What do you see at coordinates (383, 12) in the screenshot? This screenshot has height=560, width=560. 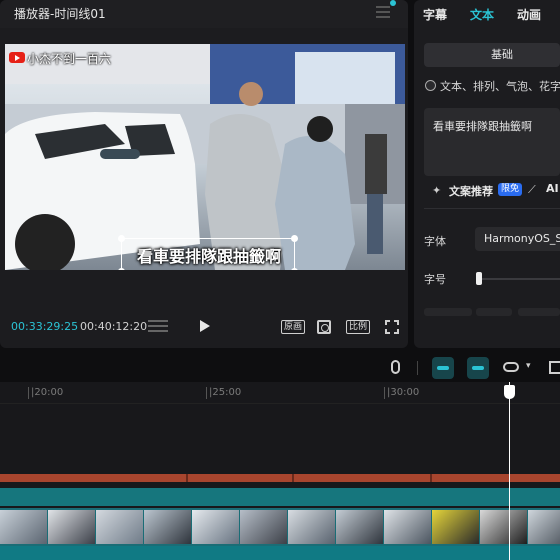 I see `menu-icon` at bounding box center [383, 12].